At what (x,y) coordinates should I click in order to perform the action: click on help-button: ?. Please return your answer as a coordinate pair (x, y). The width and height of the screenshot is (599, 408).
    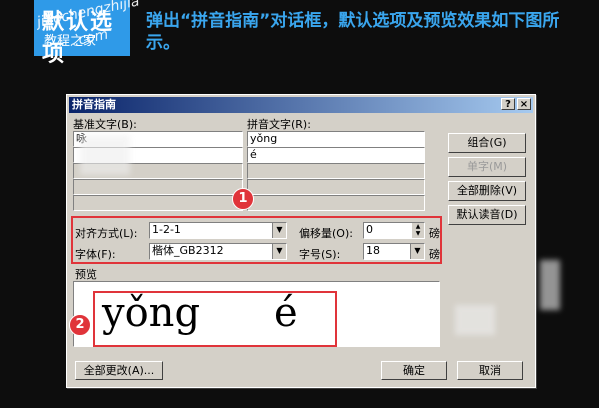
    Looking at the image, I should click on (508, 104).